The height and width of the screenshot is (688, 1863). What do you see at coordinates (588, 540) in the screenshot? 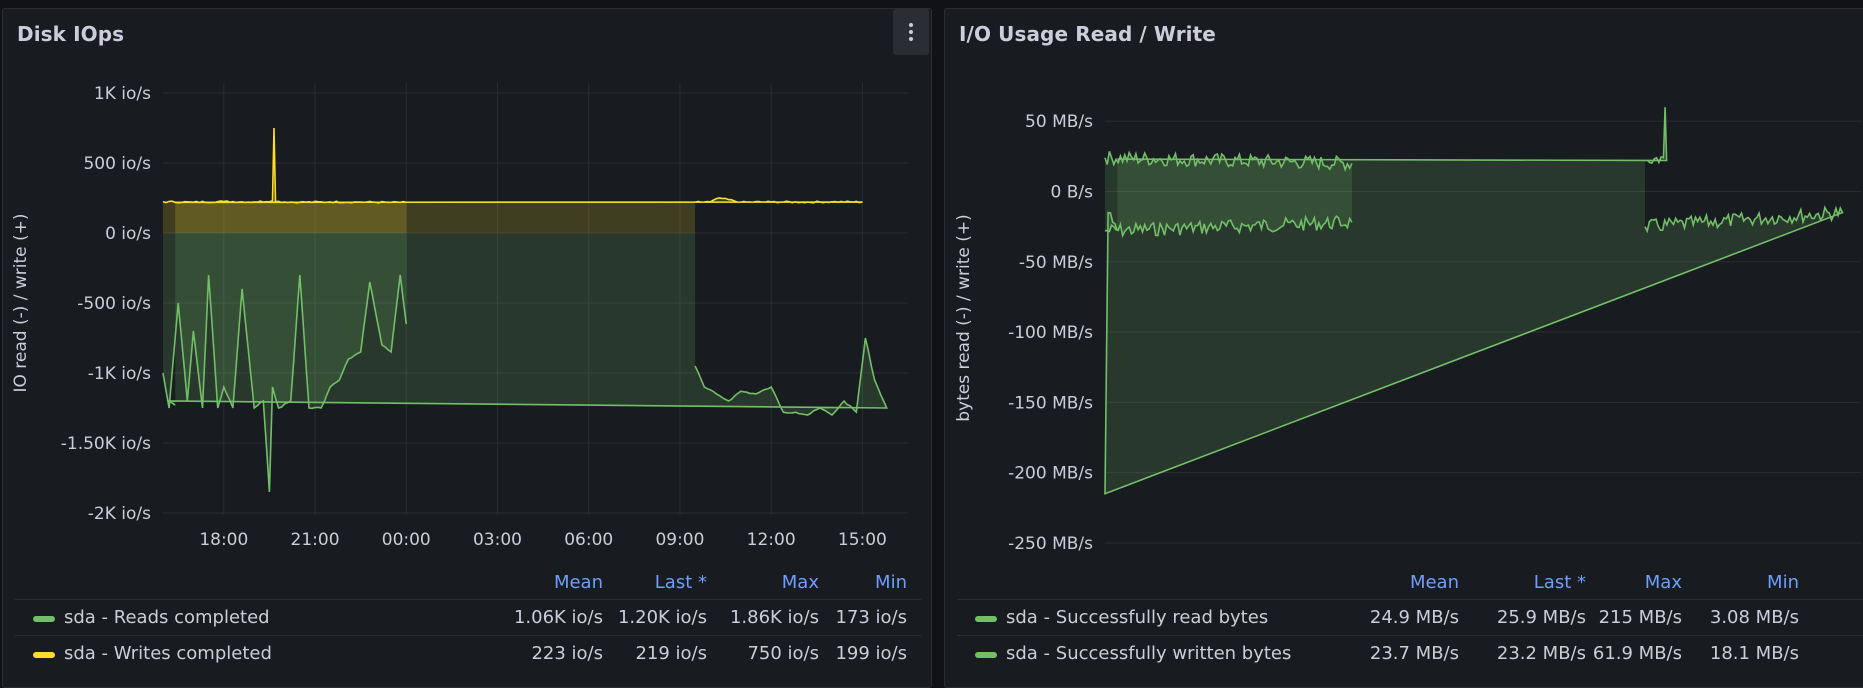
I see `x-tick-label: 06:00` at bounding box center [588, 540].